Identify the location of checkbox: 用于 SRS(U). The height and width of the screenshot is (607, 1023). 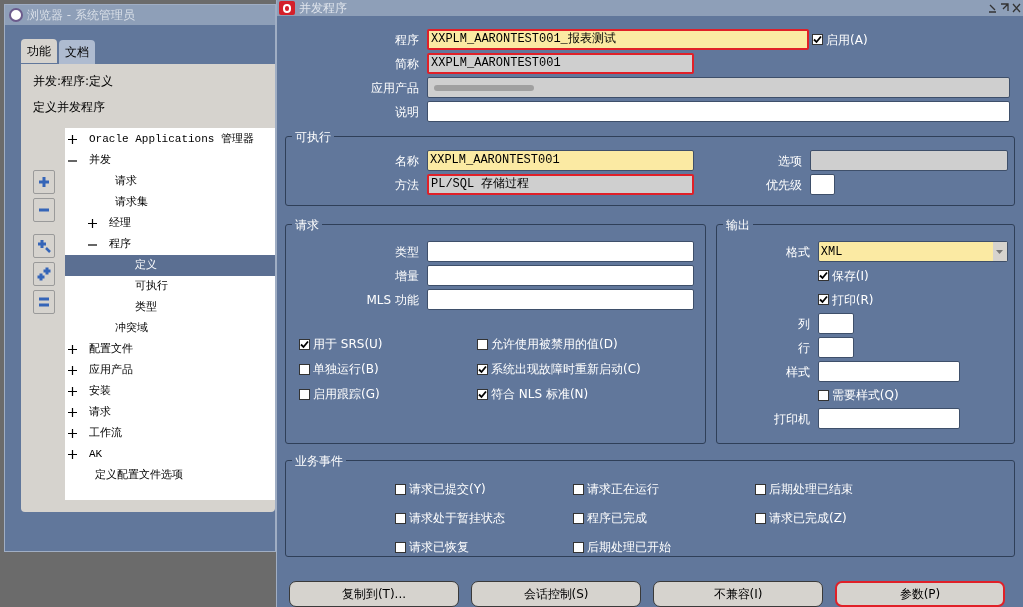
(388, 344).